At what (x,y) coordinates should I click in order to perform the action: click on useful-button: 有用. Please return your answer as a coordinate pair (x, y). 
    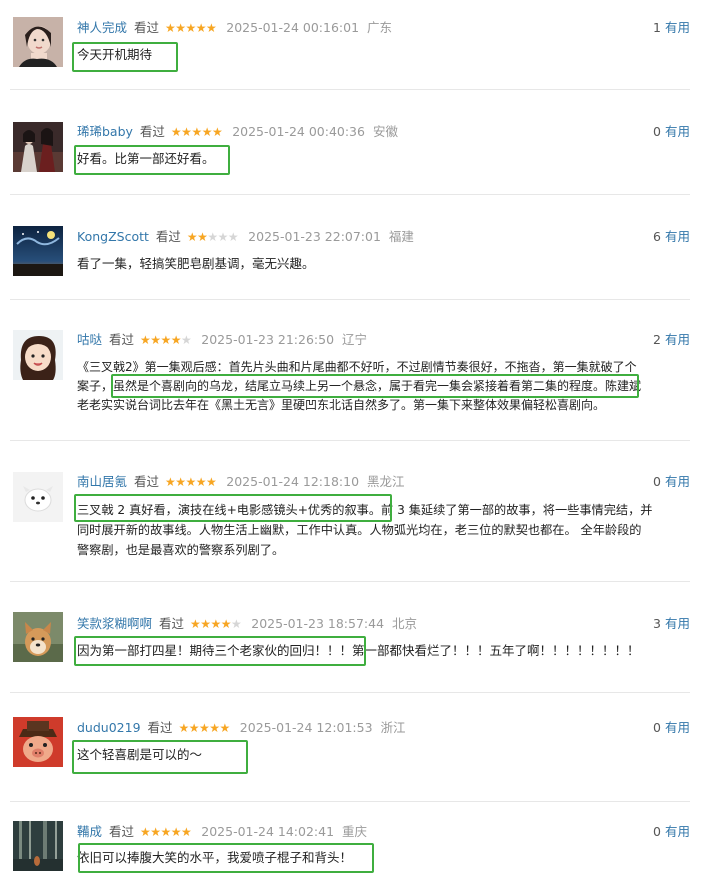
    Looking at the image, I should click on (677, 831).